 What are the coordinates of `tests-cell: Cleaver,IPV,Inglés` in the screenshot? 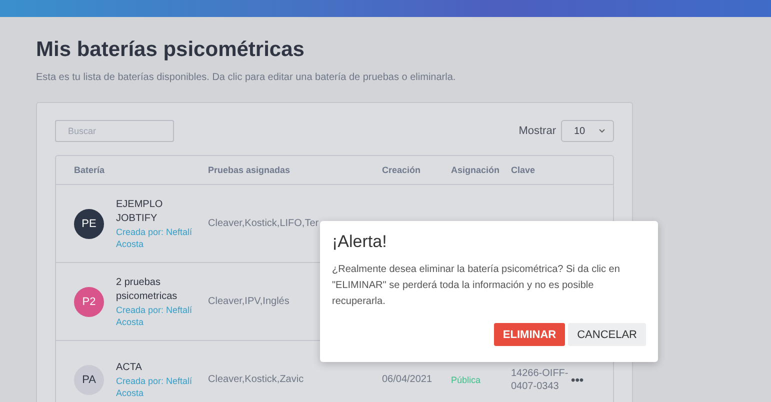 It's located at (249, 301).